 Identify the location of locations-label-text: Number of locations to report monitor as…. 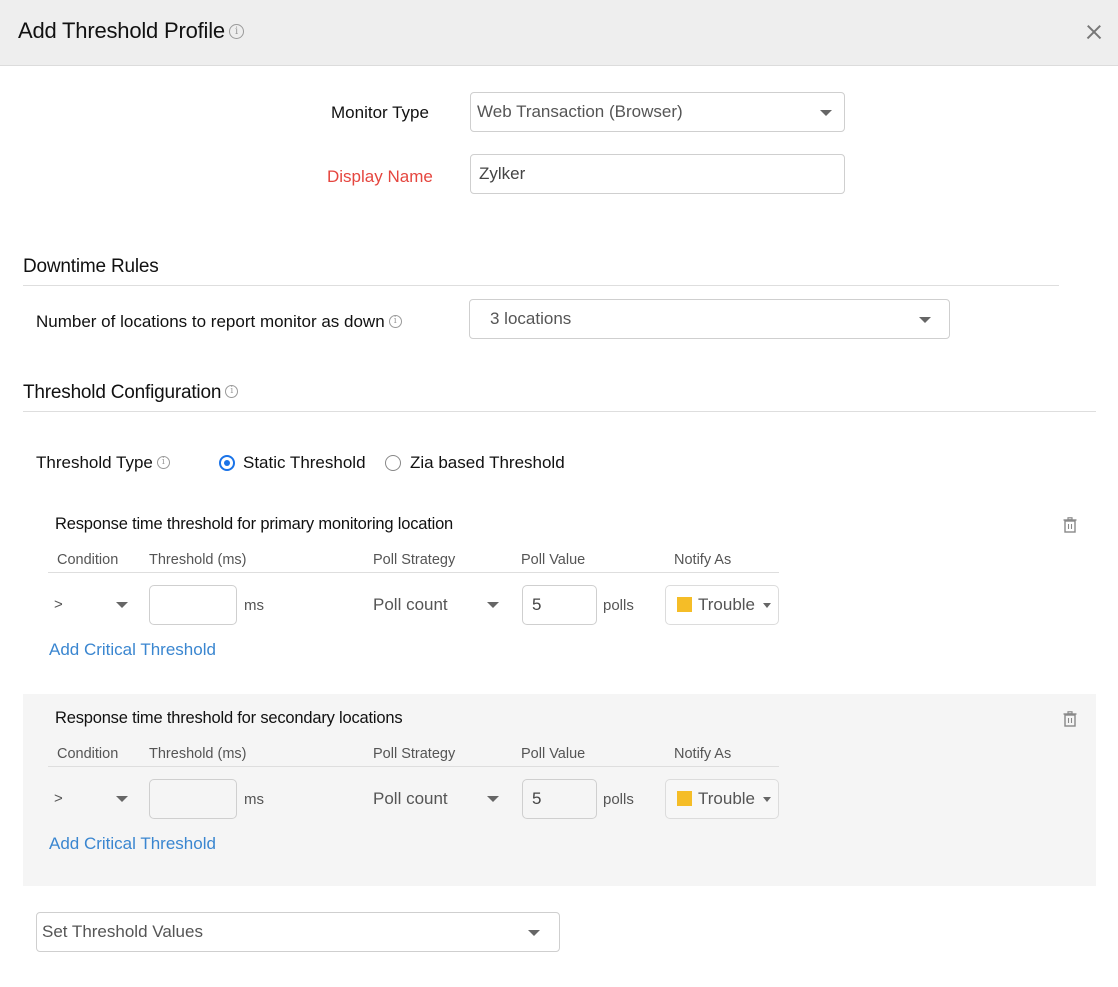
(210, 321).